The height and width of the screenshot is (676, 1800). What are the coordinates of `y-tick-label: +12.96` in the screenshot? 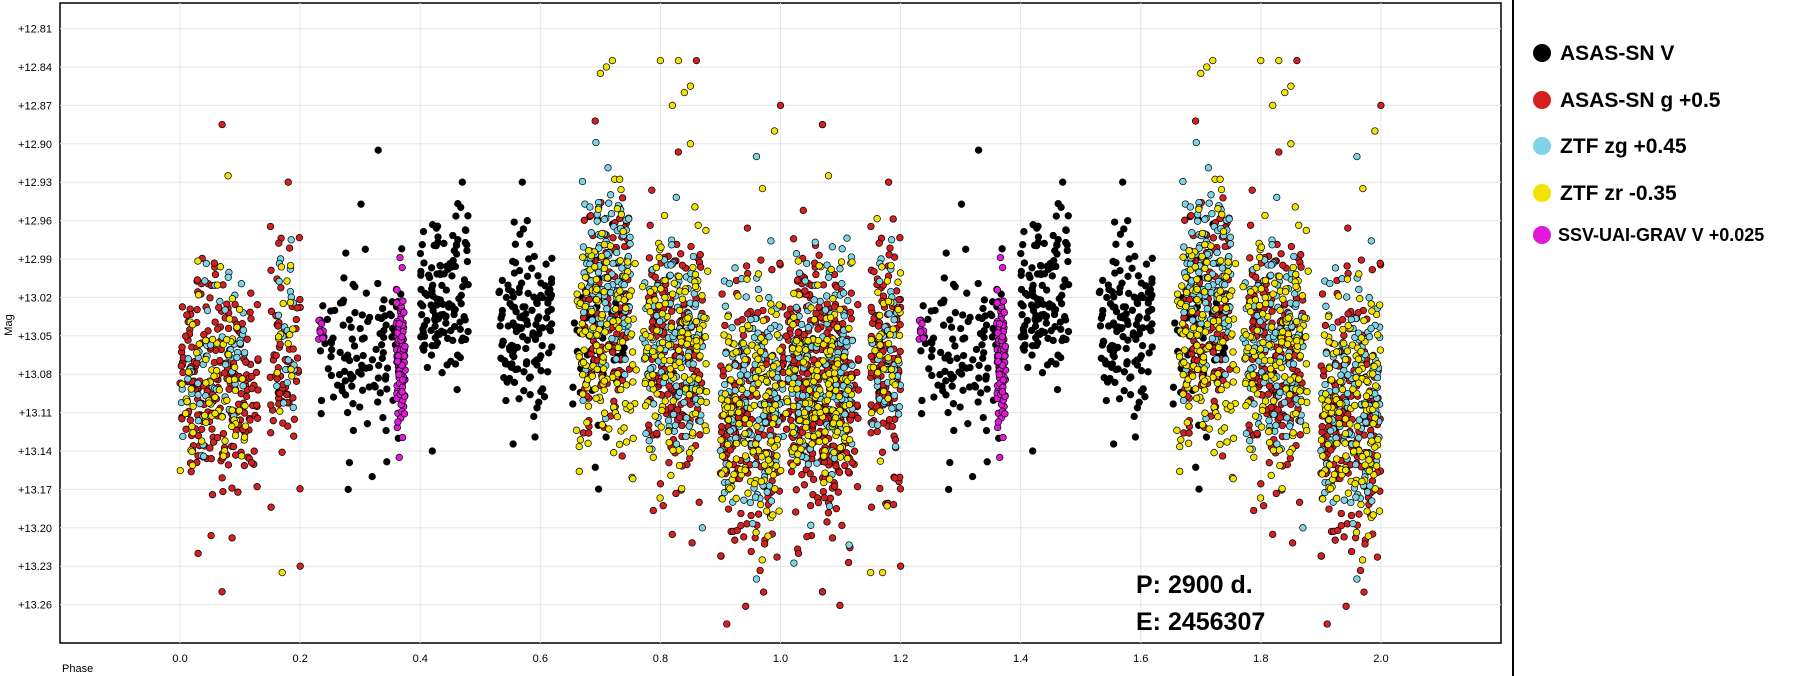 It's located at (35, 222).